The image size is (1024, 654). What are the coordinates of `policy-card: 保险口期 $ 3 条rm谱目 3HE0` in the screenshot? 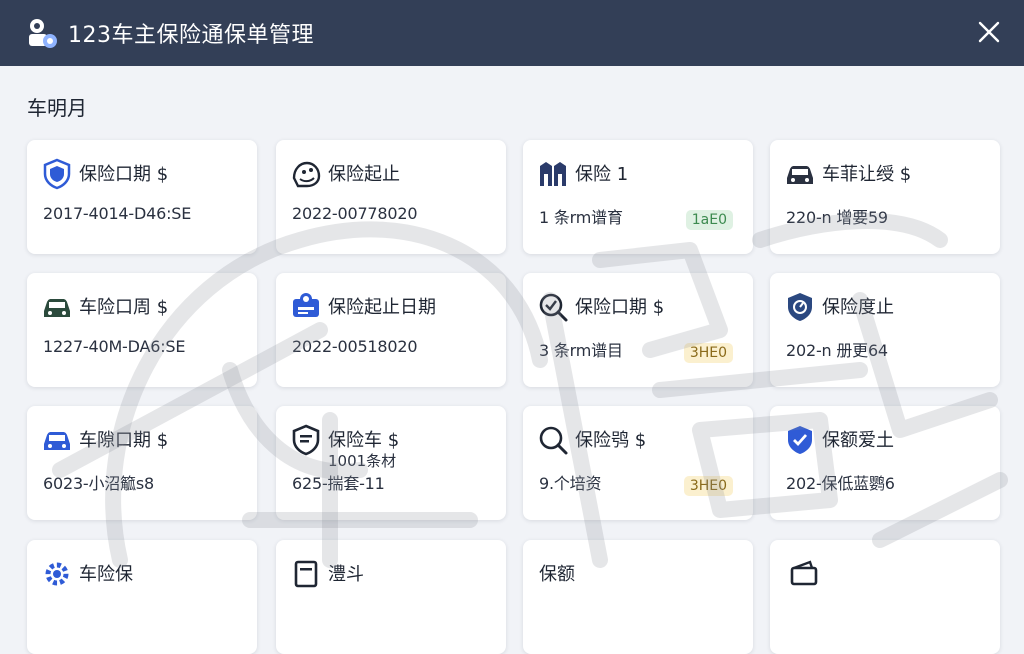 It's located at (638, 330).